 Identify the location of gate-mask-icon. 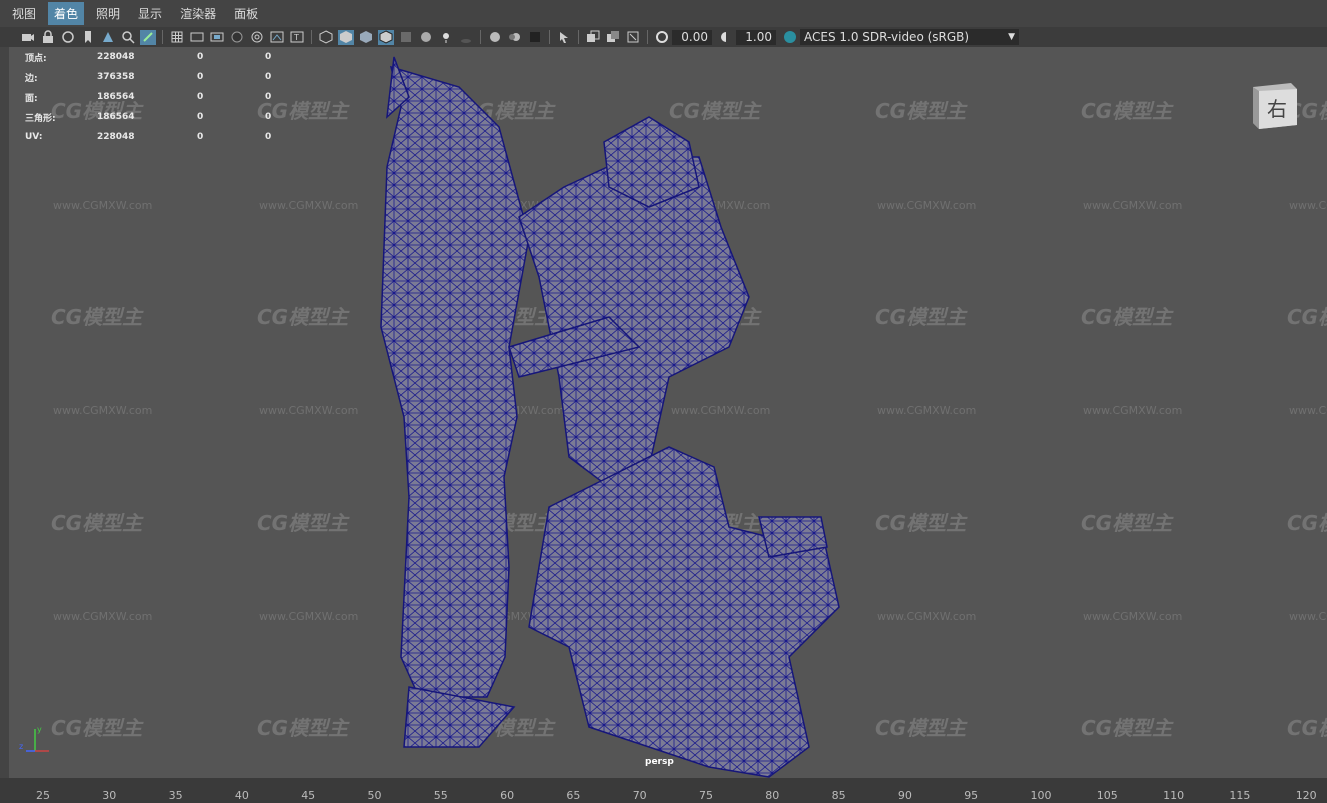
(237, 37).